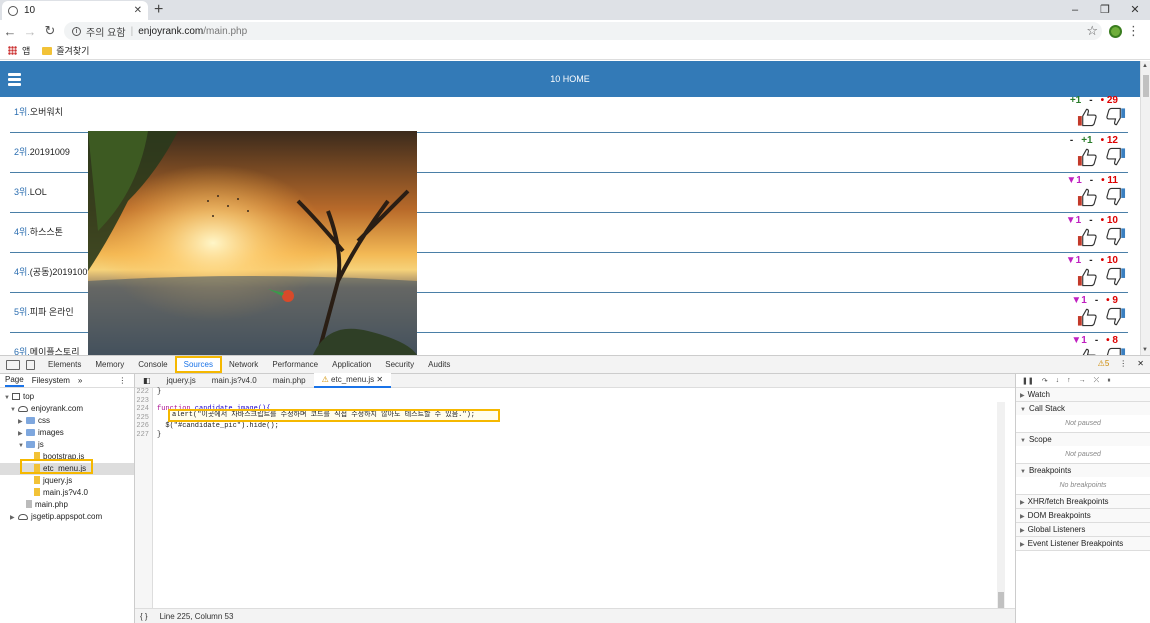 Image resolution: width=1150 pixels, height=623 pixels. Describe the element at coordinates (1058, 380) in the screenshot. I see `step-into-icon: ↓` at that location.